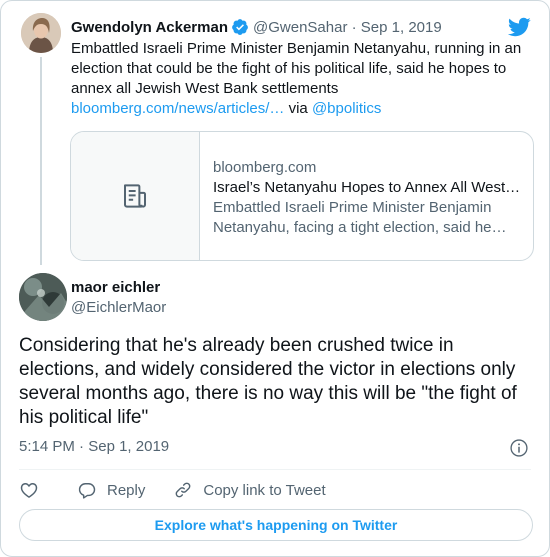  Describe the element at coordinates (118, 307) in the screenshot. I see `main-author-handle: @EichlerMaor` at that location.